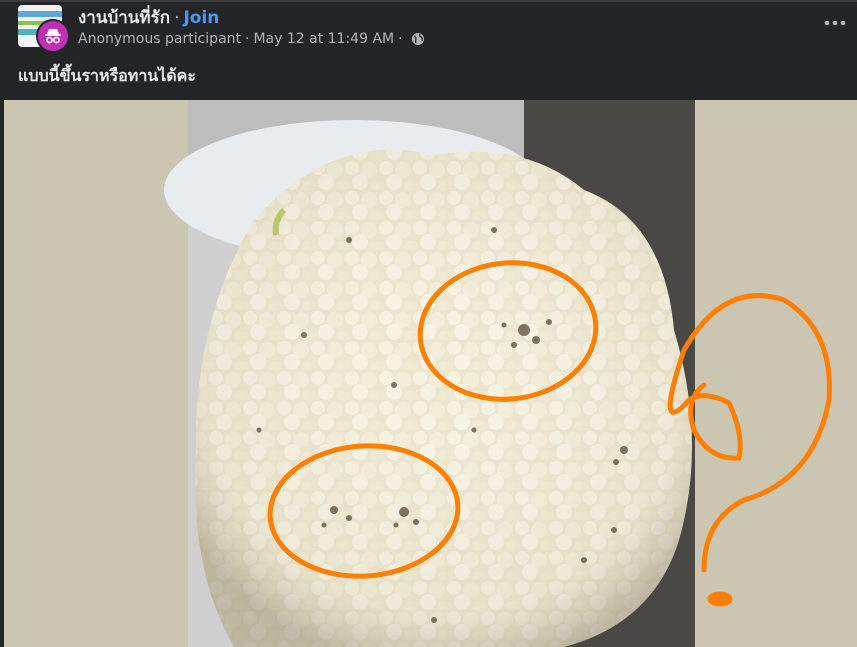  Describe the element at coordinates (323, 39) in the screenshot. I see `post-timestamp: May 12 at 11:49 AM` at that location.